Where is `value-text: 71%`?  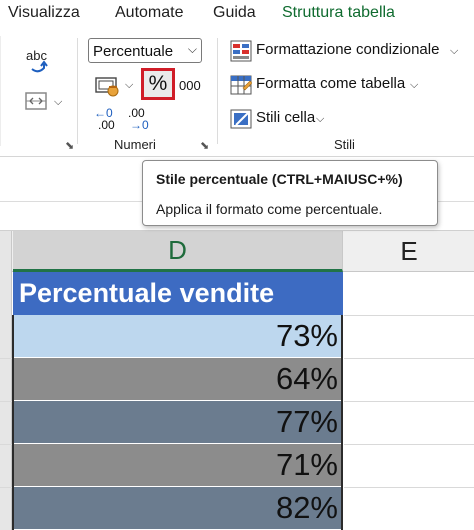 value-text: 71% is located at coordinates (306, 464).